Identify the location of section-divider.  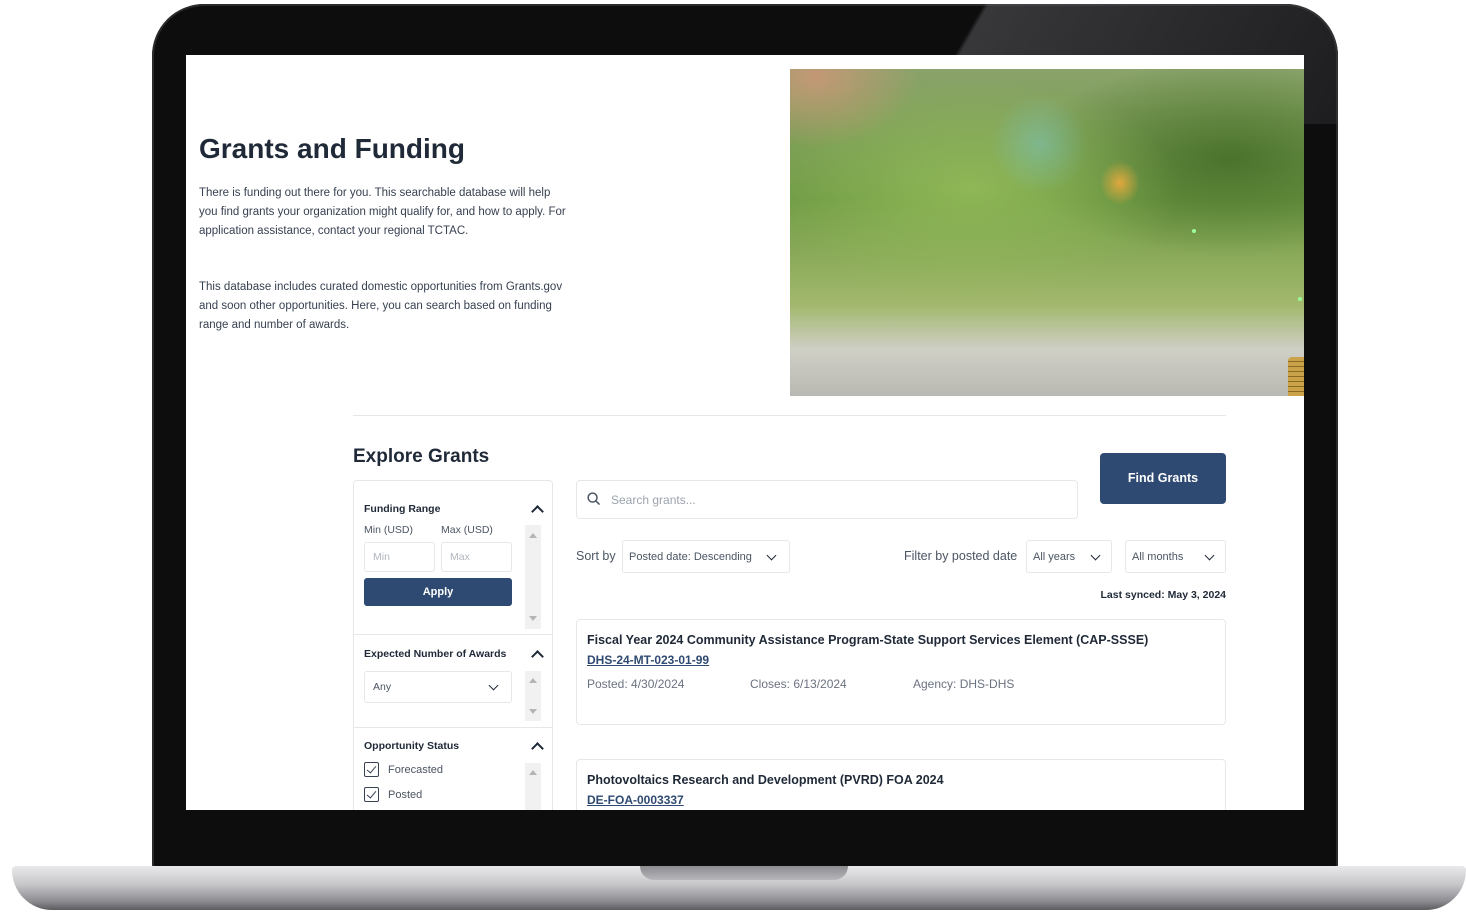
(789, 415).